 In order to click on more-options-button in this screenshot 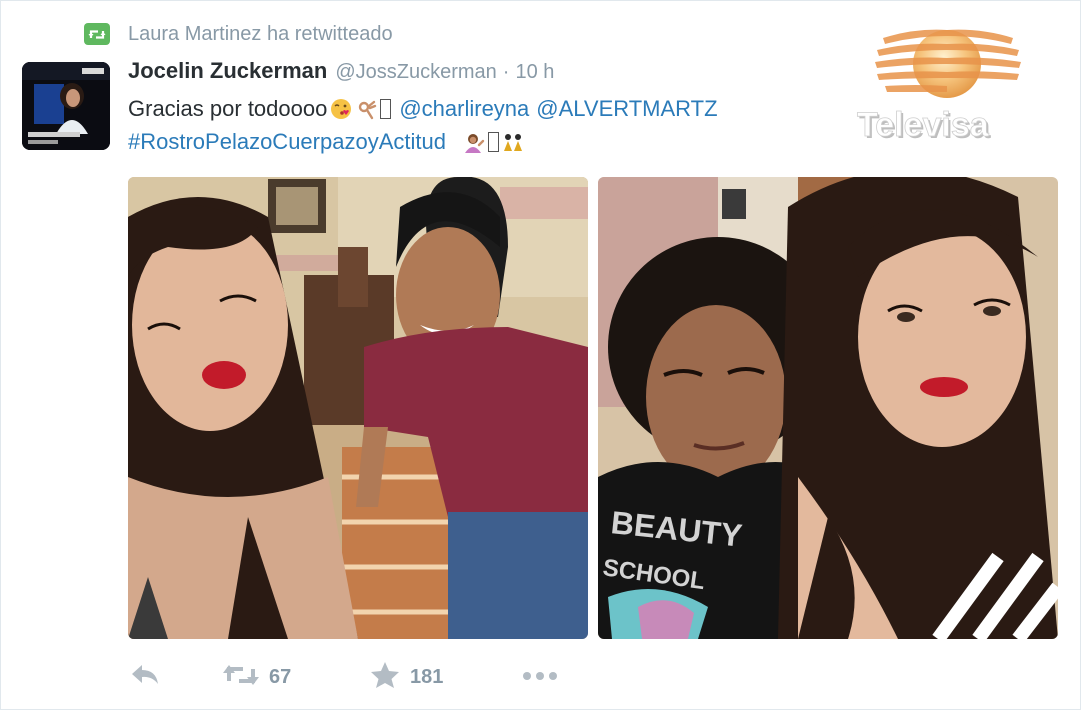, I will do `click(540, 677)`.